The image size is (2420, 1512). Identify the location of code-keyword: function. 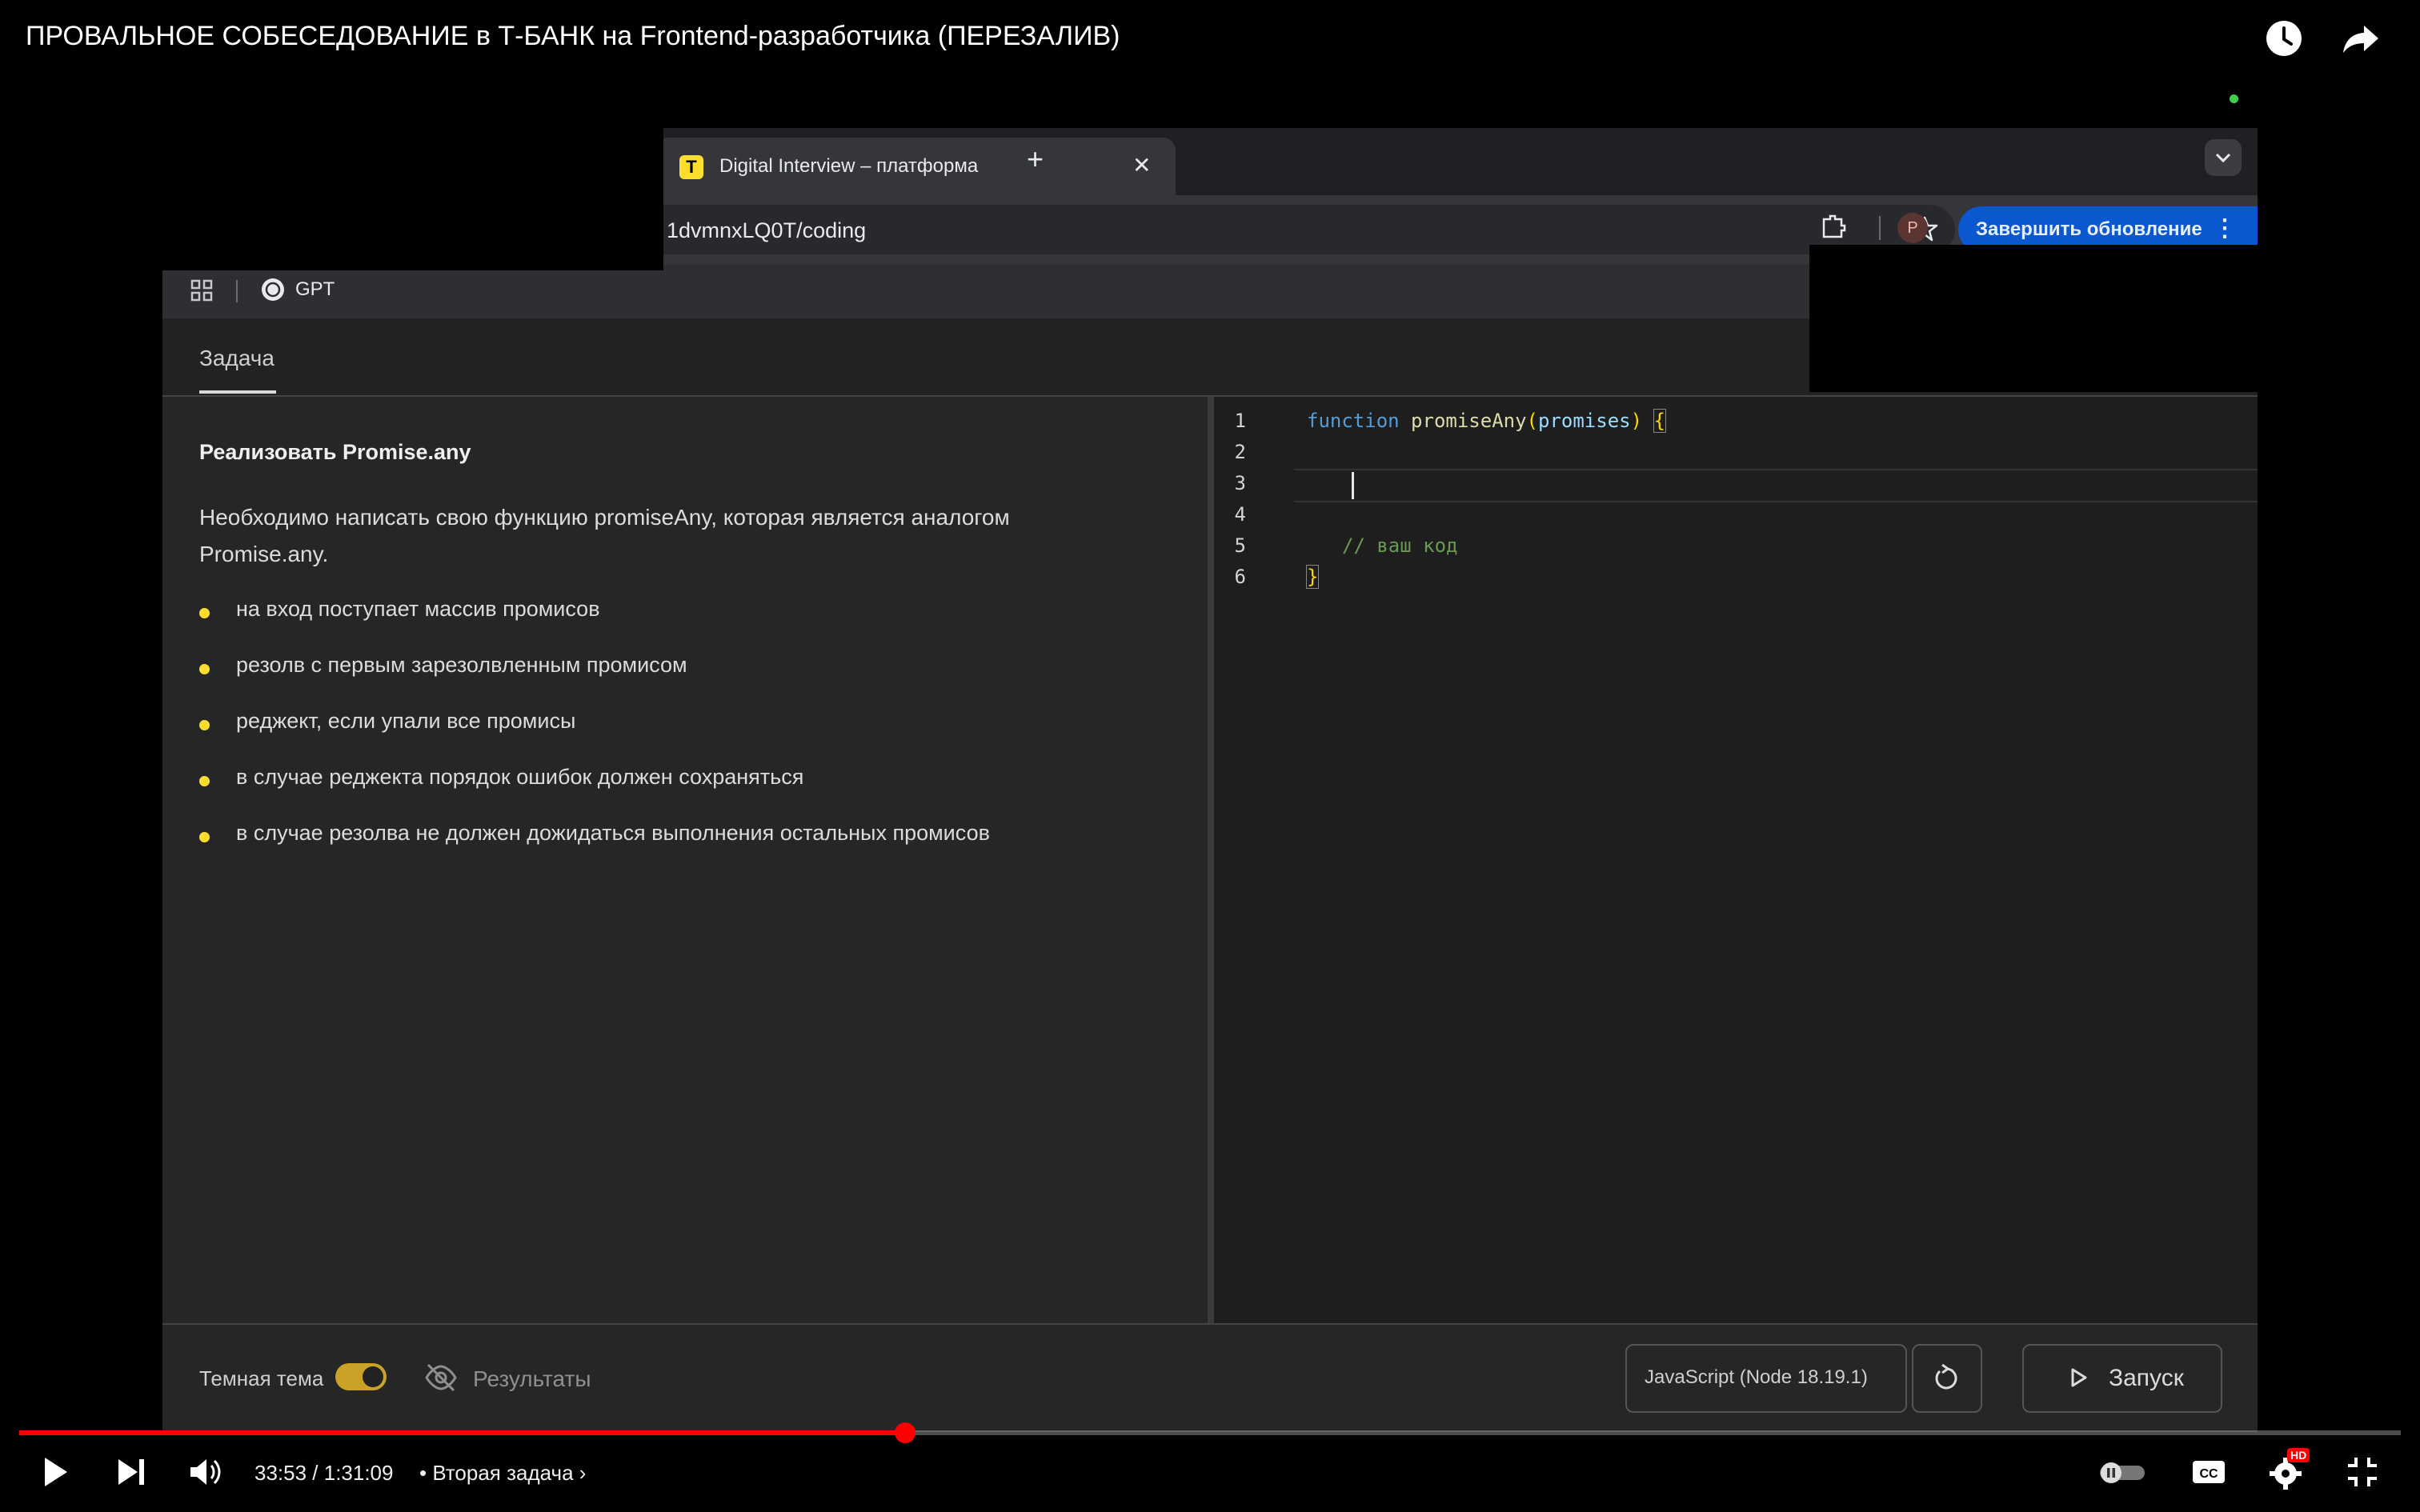
(1353, 421).